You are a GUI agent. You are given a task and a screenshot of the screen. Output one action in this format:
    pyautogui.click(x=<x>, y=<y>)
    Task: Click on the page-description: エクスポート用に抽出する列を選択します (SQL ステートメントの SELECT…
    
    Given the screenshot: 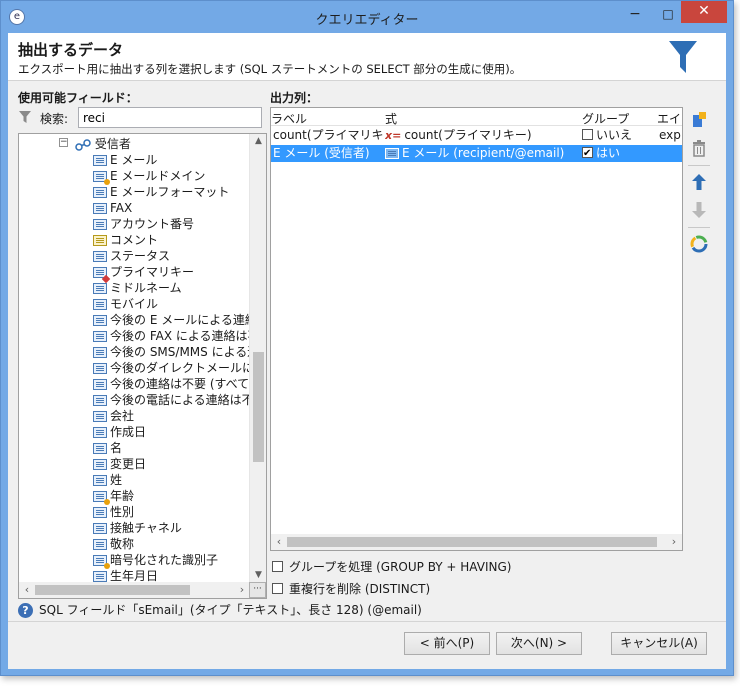 What is the action you would take?
    pyautogui.click(x=270, y=69)
    